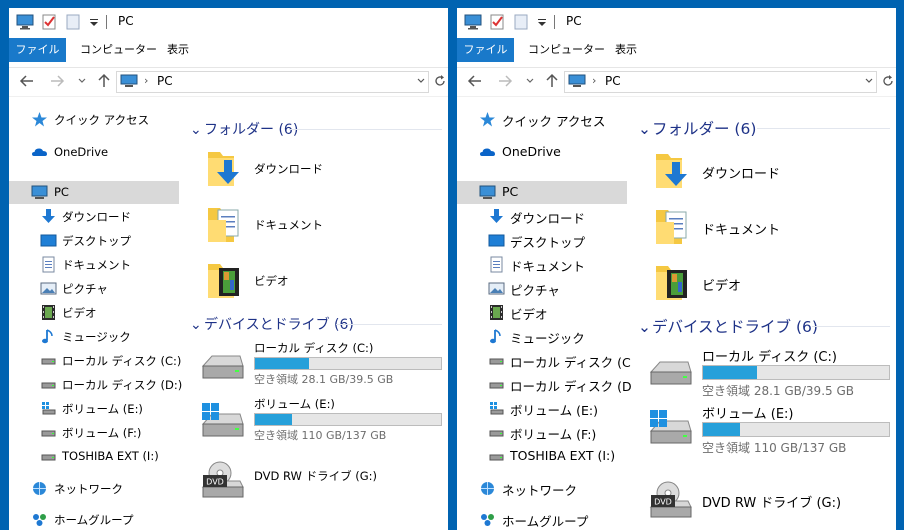  I want to click on drive-icon, so click(496, 457).